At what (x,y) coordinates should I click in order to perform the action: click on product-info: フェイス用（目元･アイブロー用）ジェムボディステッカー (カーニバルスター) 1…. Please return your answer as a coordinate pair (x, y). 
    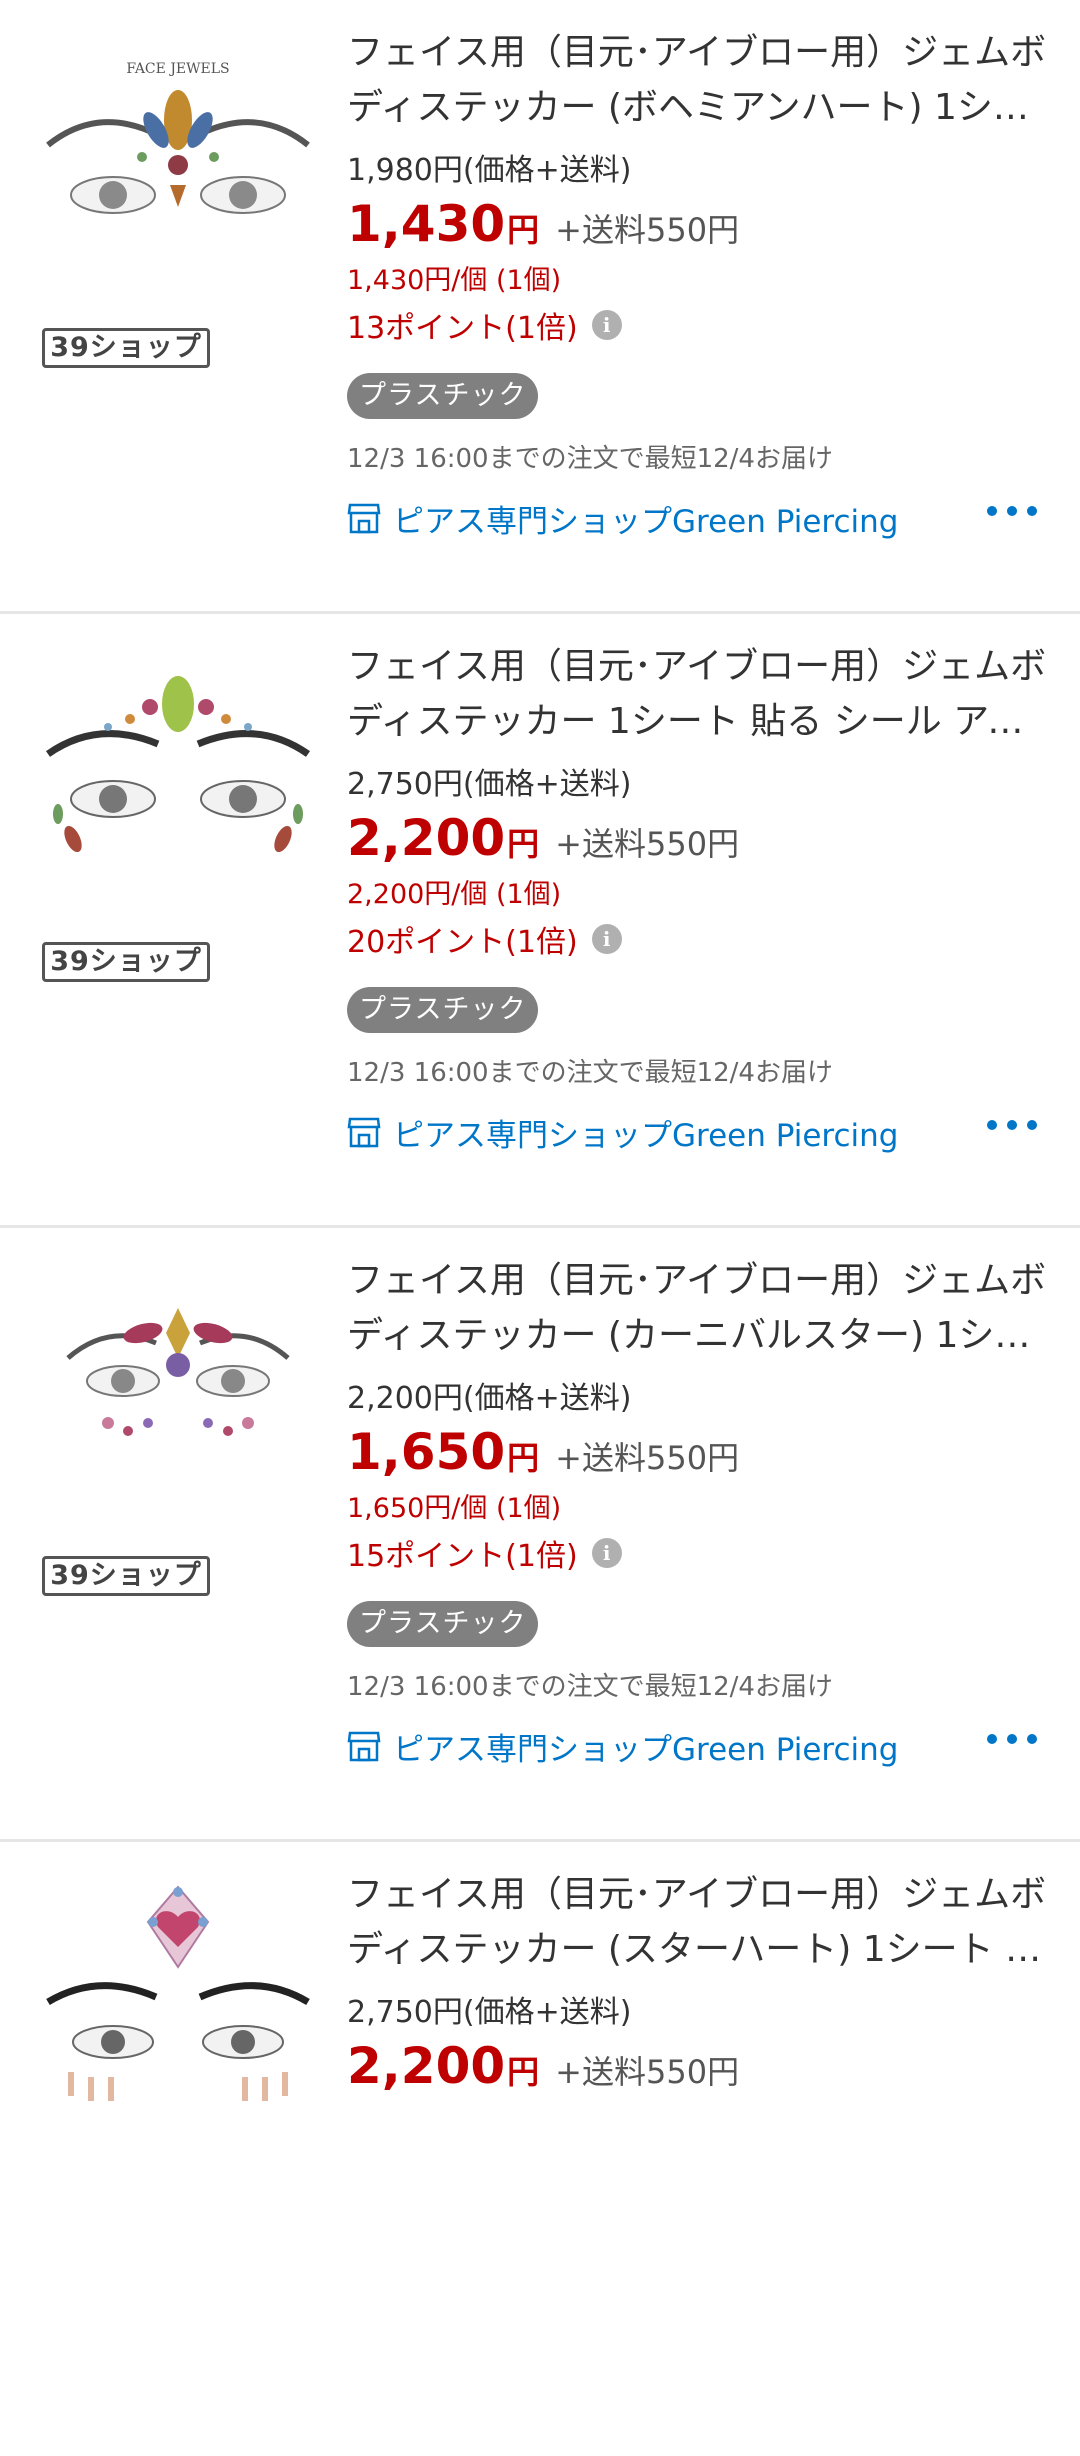
    Looking at the image, I should click on (697, 1511).